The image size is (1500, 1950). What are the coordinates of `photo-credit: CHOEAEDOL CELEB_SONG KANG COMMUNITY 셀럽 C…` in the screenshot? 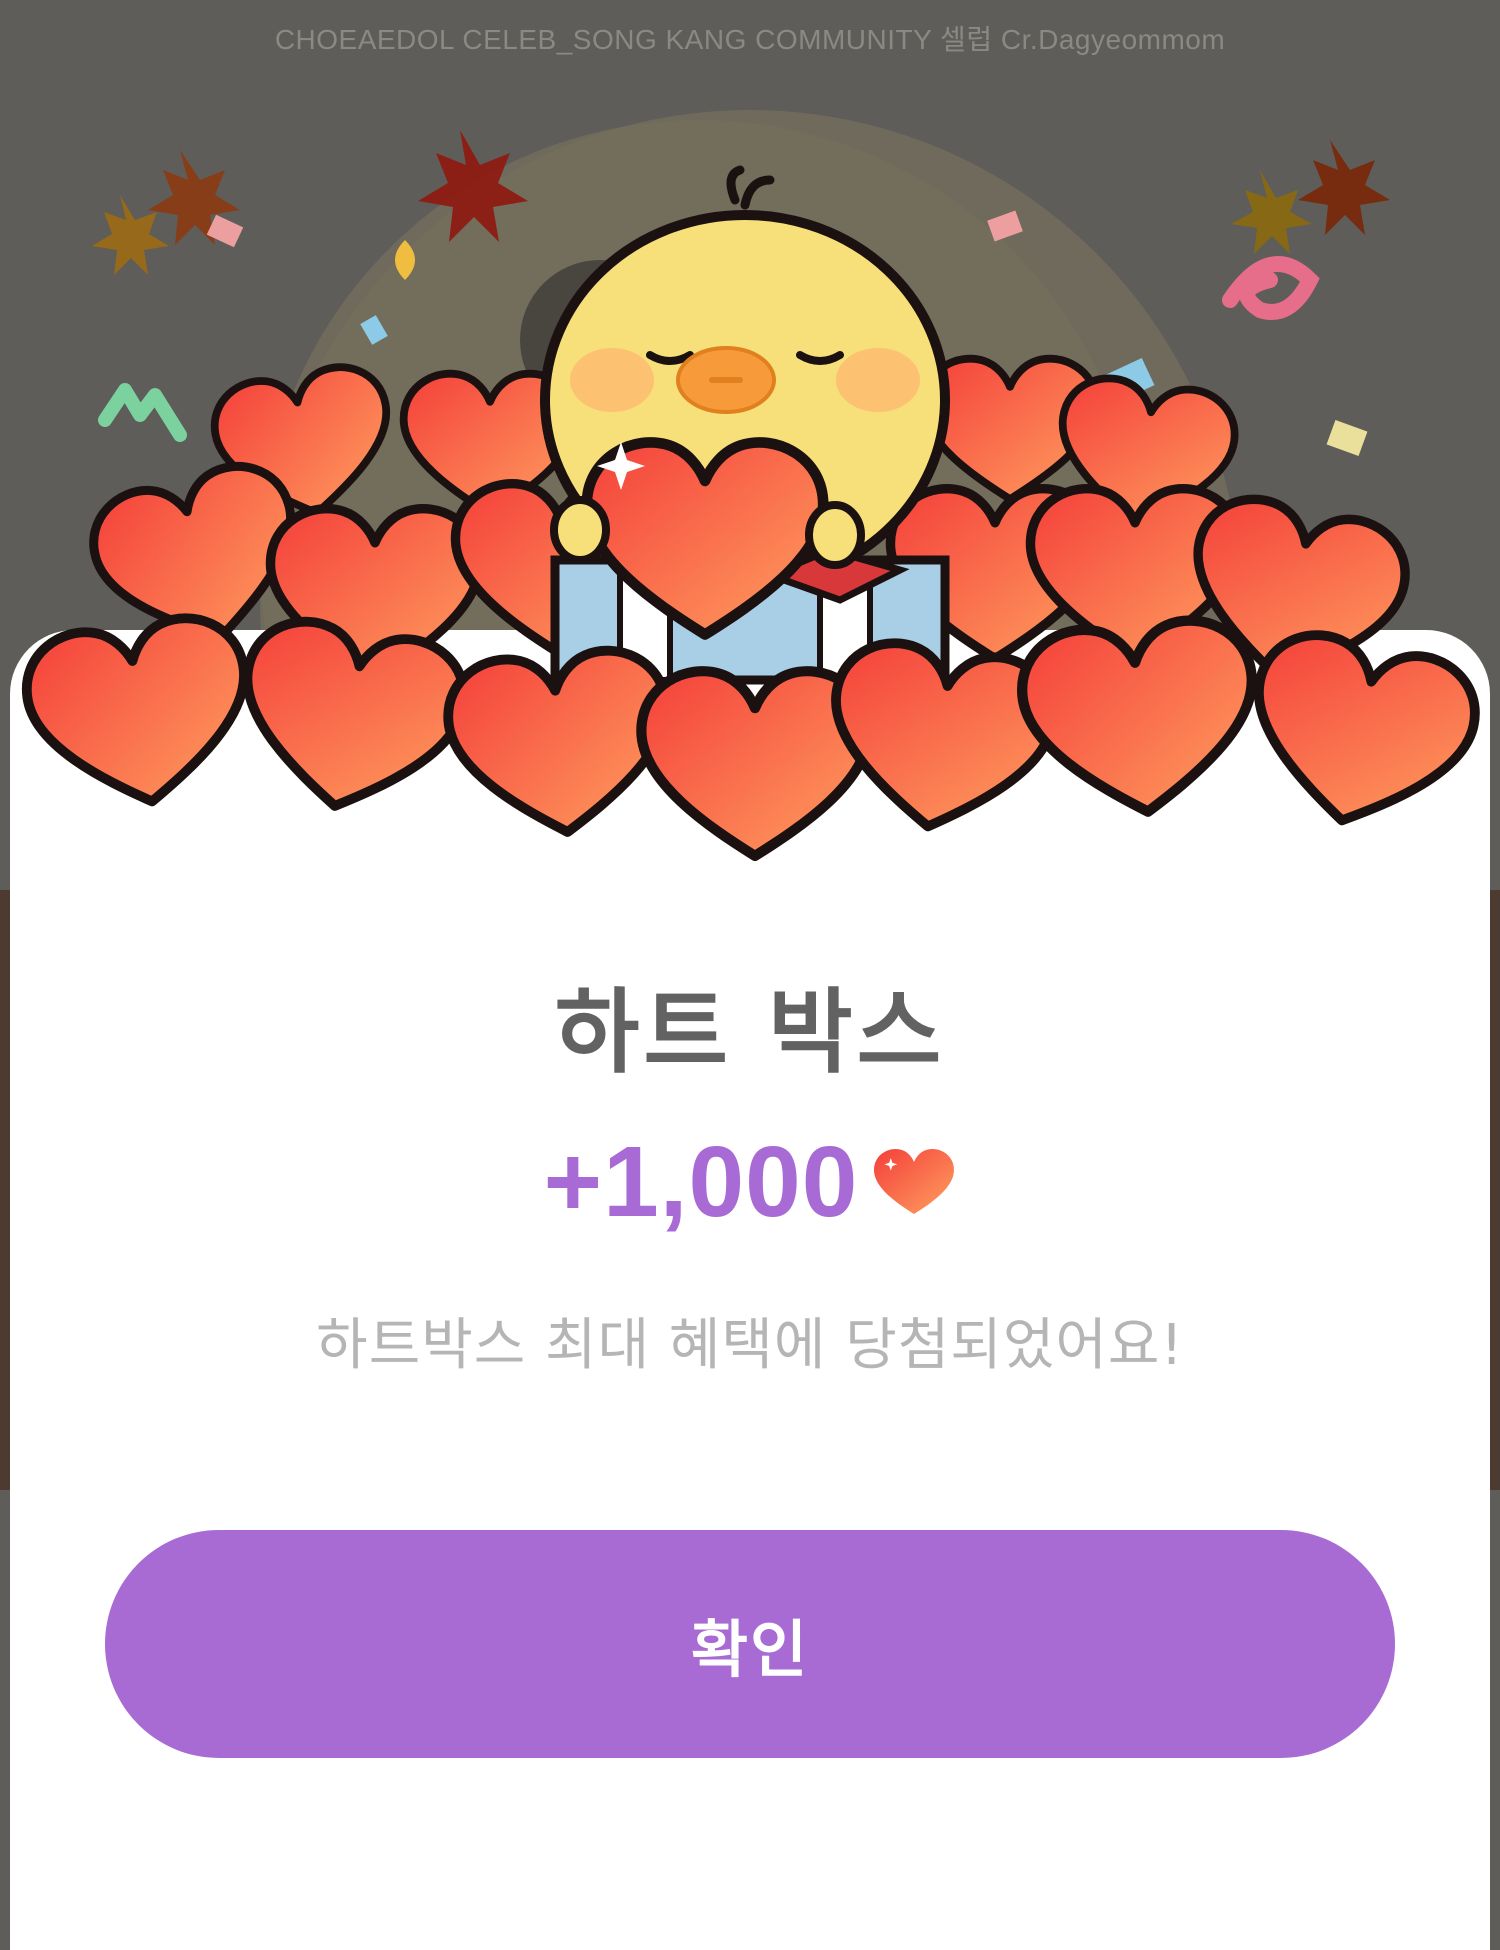 It's located at (750, 39).